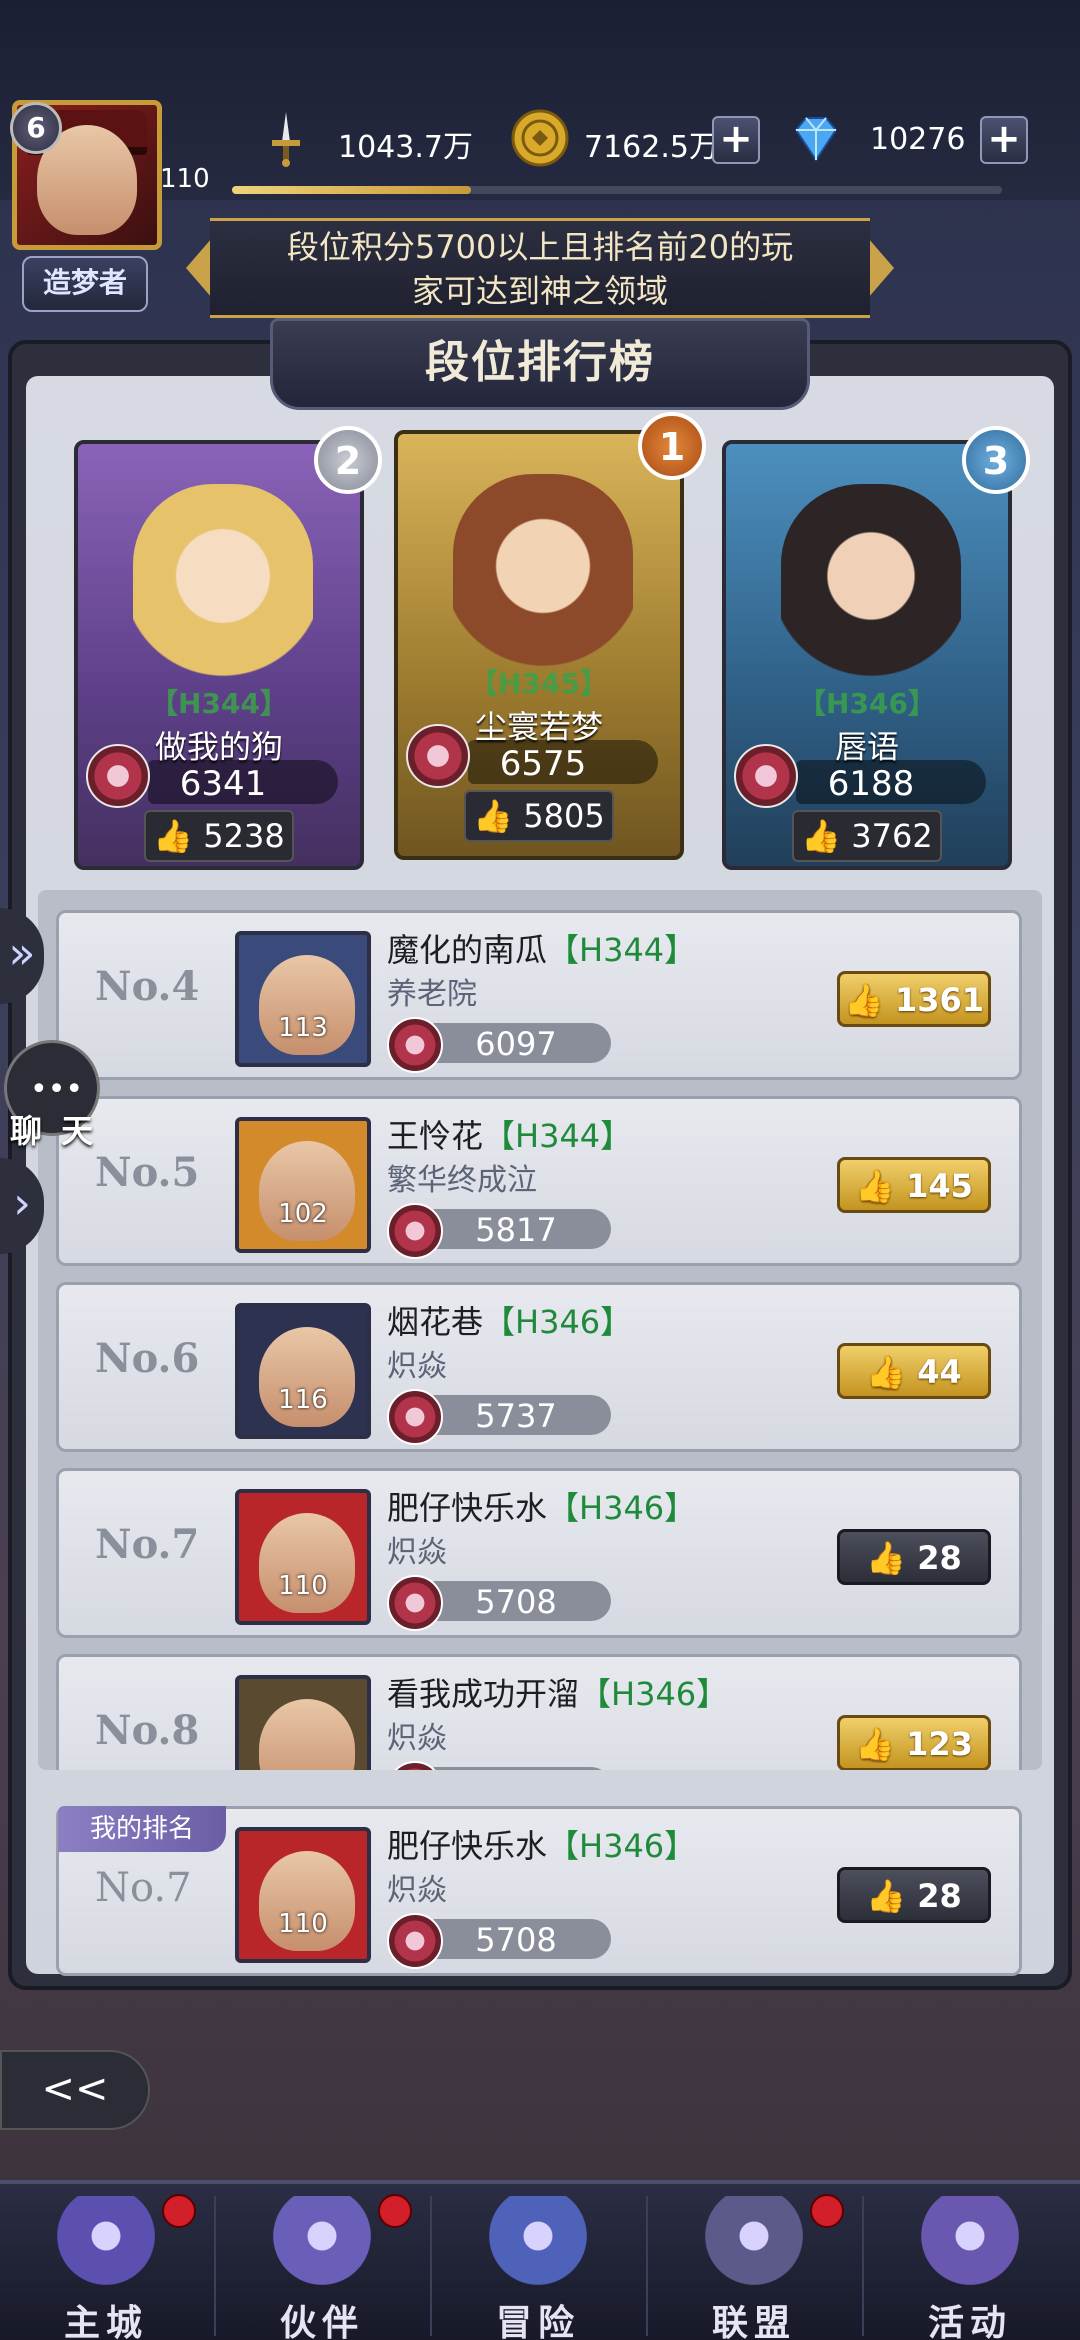 This screenshot has height=2340, width=1080. I want to click on add-gold-button: +, so click(736, 140).